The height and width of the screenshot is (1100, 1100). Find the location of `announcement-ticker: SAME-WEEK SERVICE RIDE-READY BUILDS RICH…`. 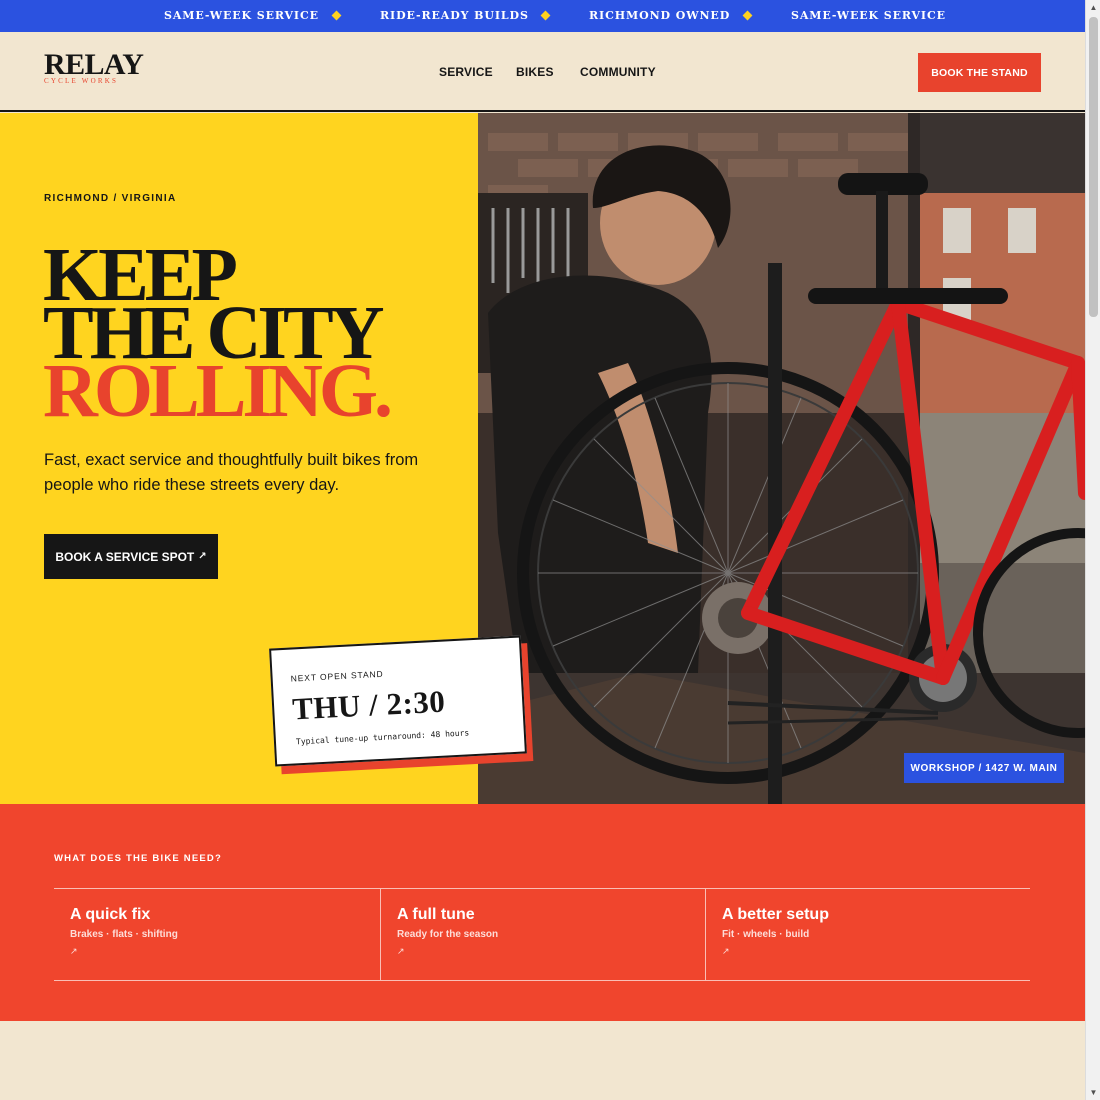

announcement-ticker: SAME-WEEK SERVICE RIDE-READY BUILDS RICH… is located at coordinates (542, 16).